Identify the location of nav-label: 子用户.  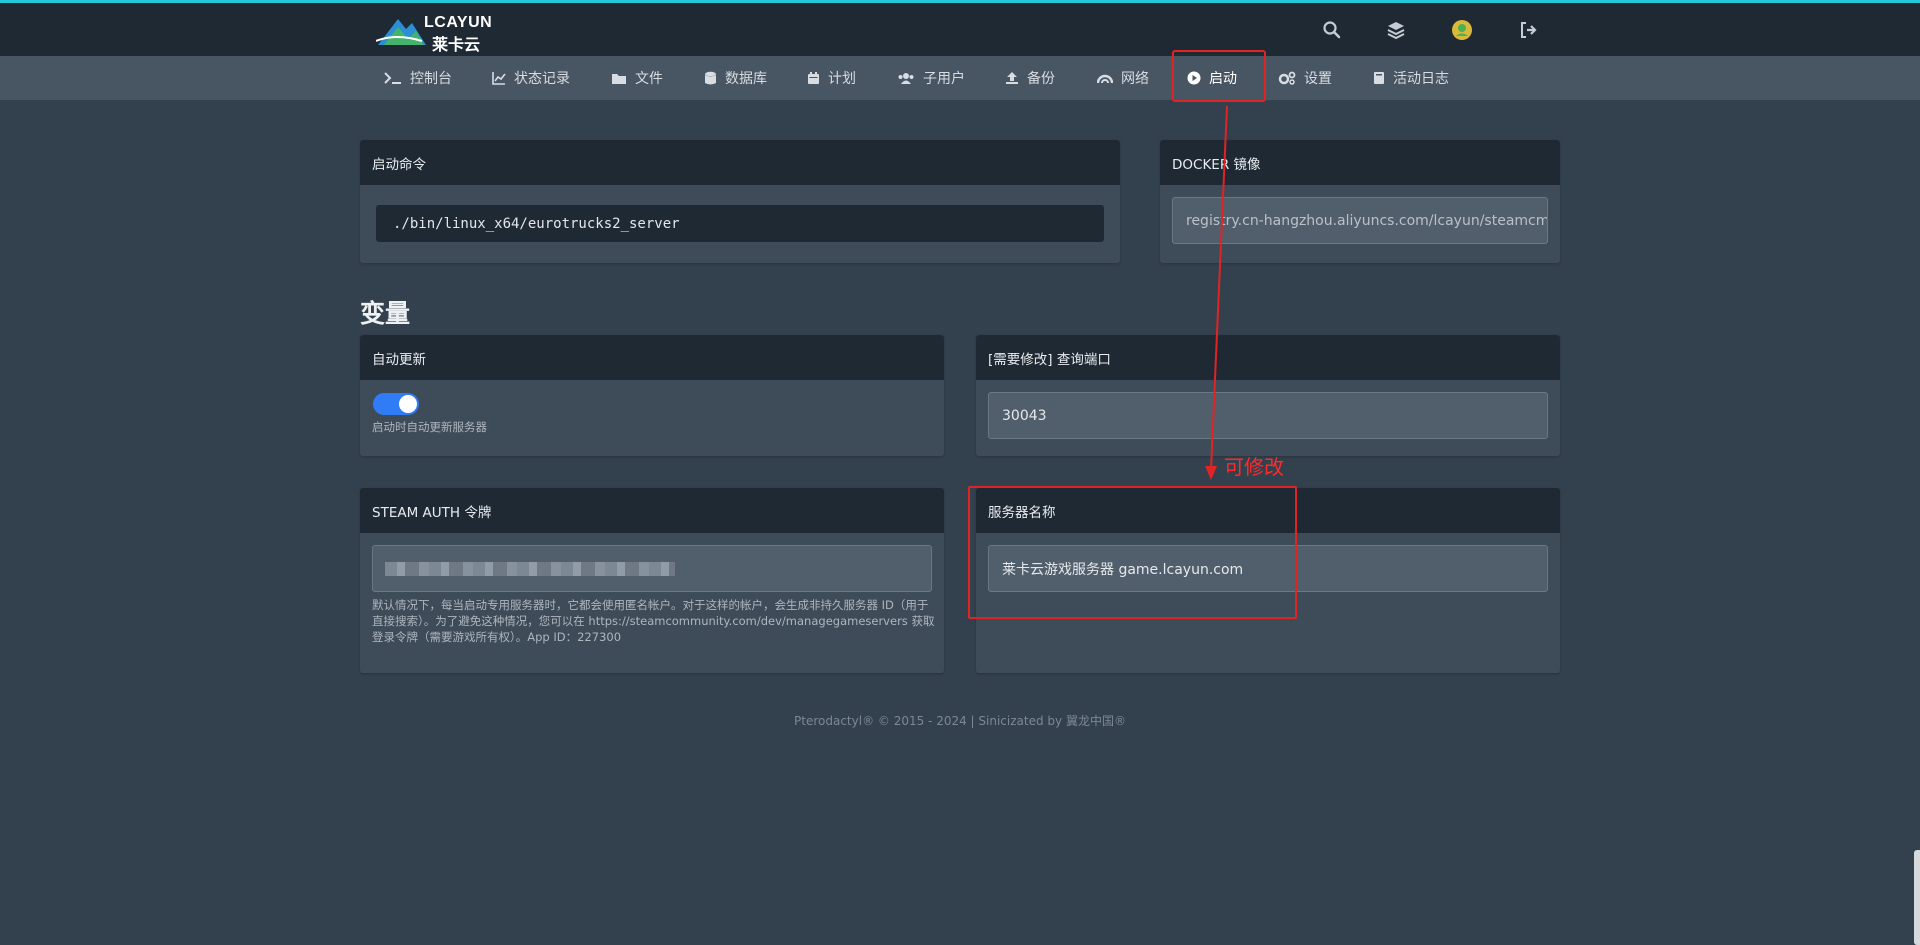
(944, 79).